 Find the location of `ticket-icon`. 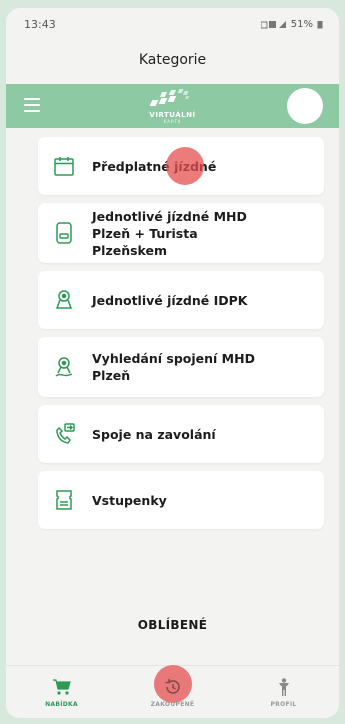

ticket-icon is located at coordinates (64, 500).